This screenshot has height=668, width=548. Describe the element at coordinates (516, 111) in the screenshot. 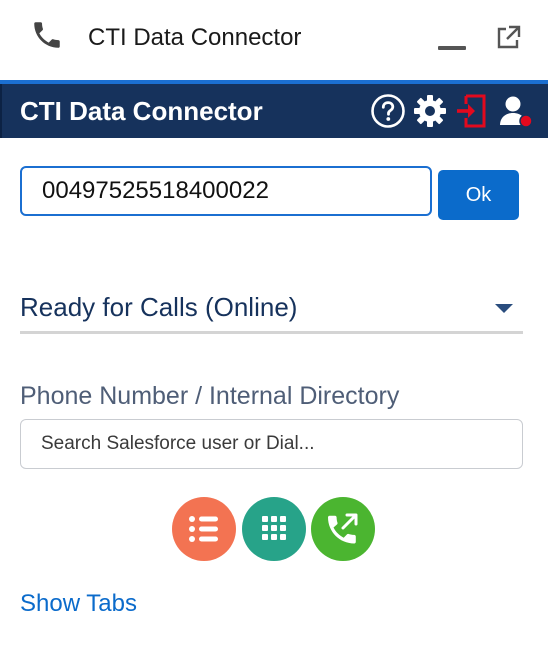

I see `user-status-icon` at that location.